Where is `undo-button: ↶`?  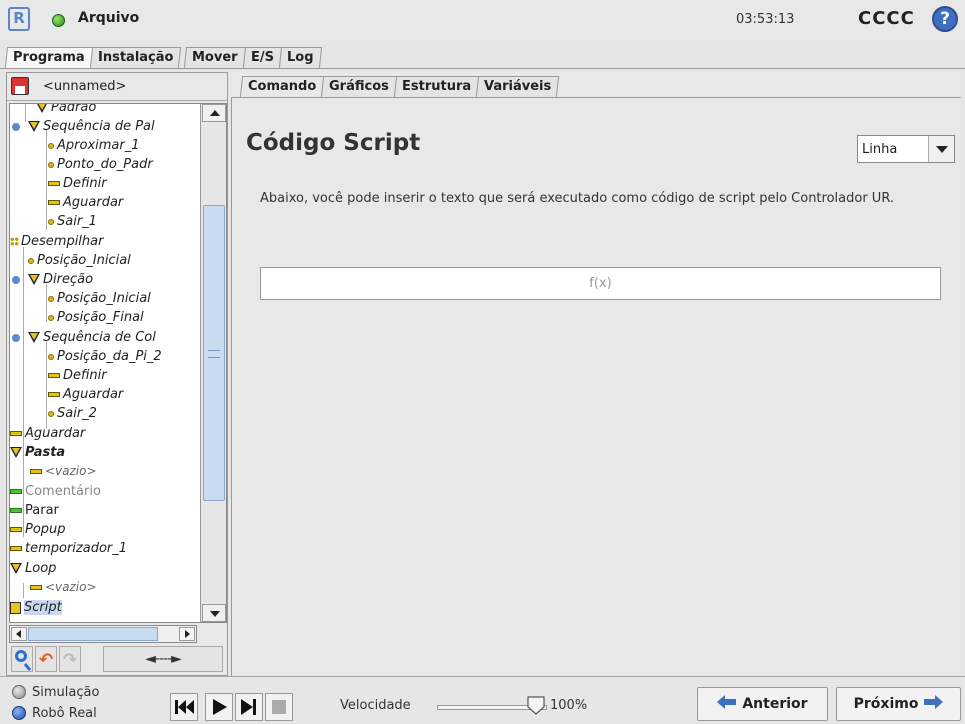
undo-button: ↶ is located at coordinates (46, 659).